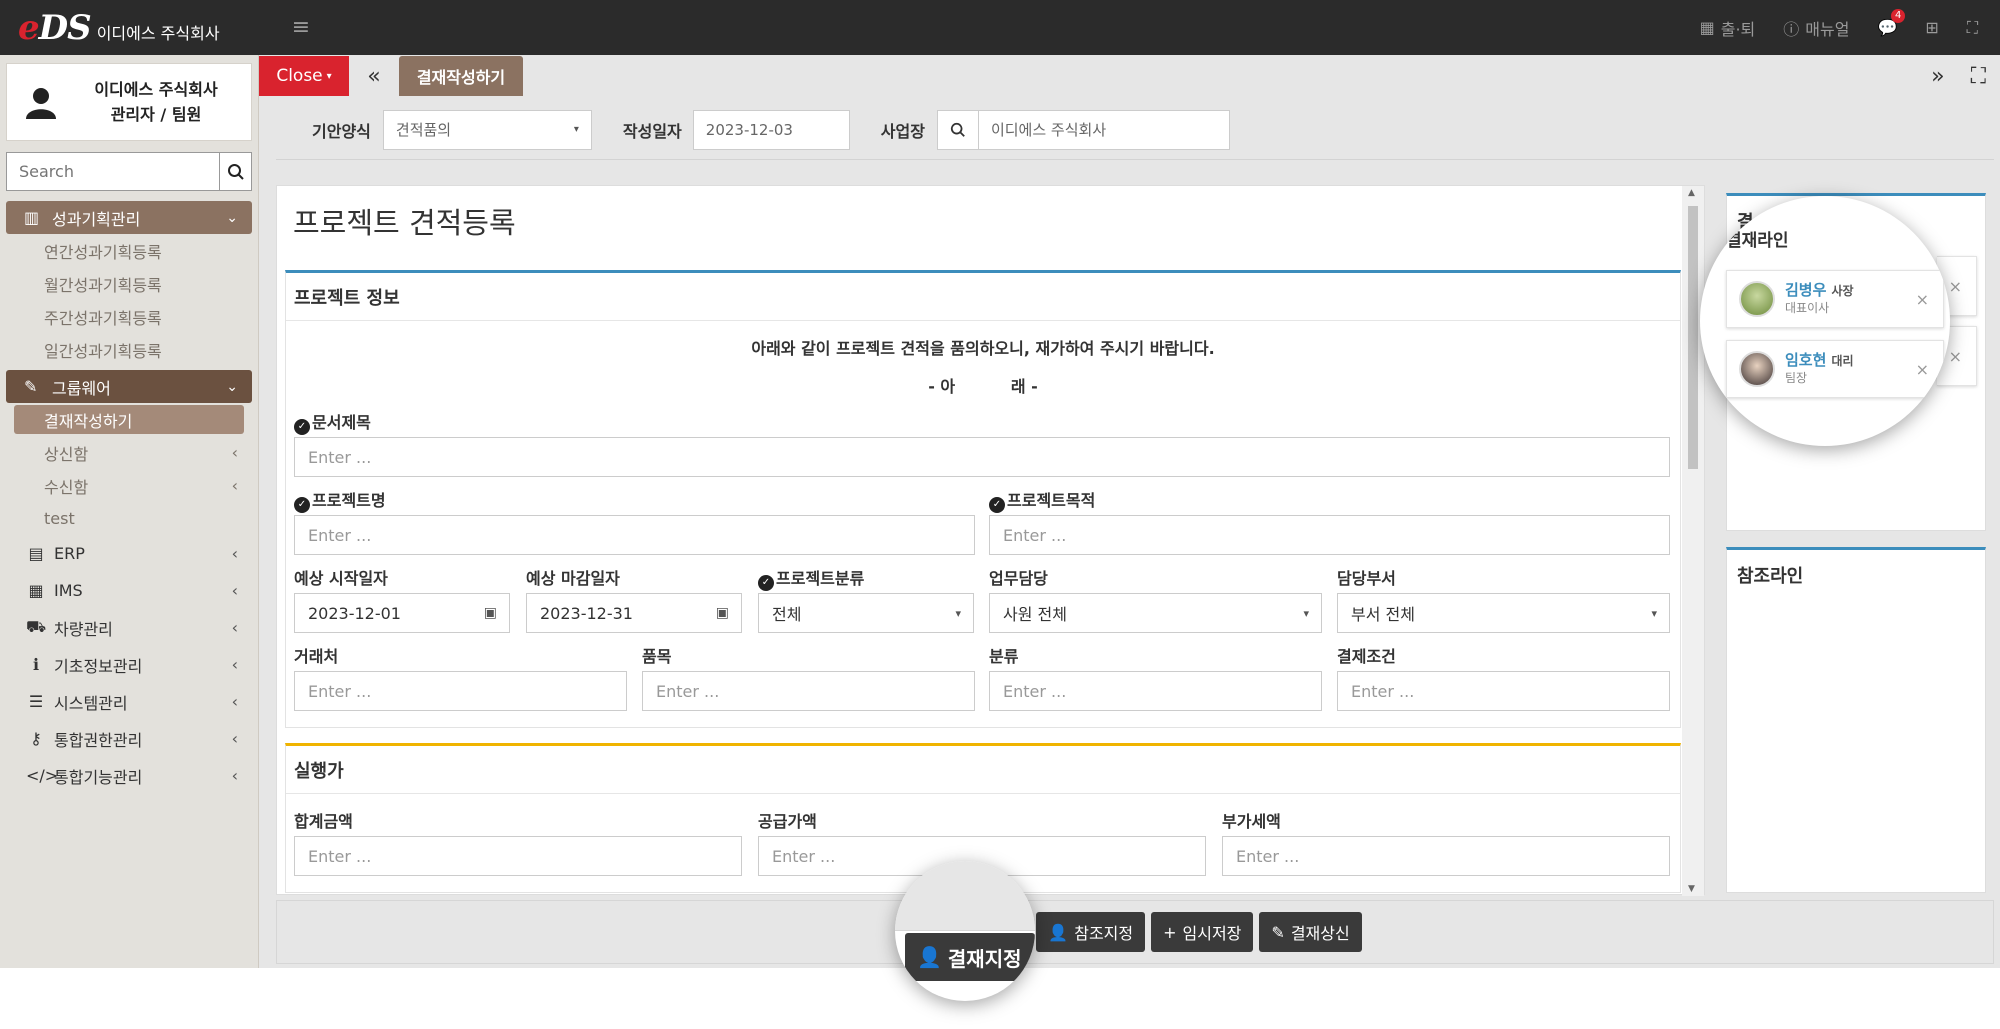 Image resolution: width=2000 pixels, height=1029 pixels. Describe the element at coordinates (304, 76) in the screenshot. I see `close-dropdown-button: Close ▾` at that location.